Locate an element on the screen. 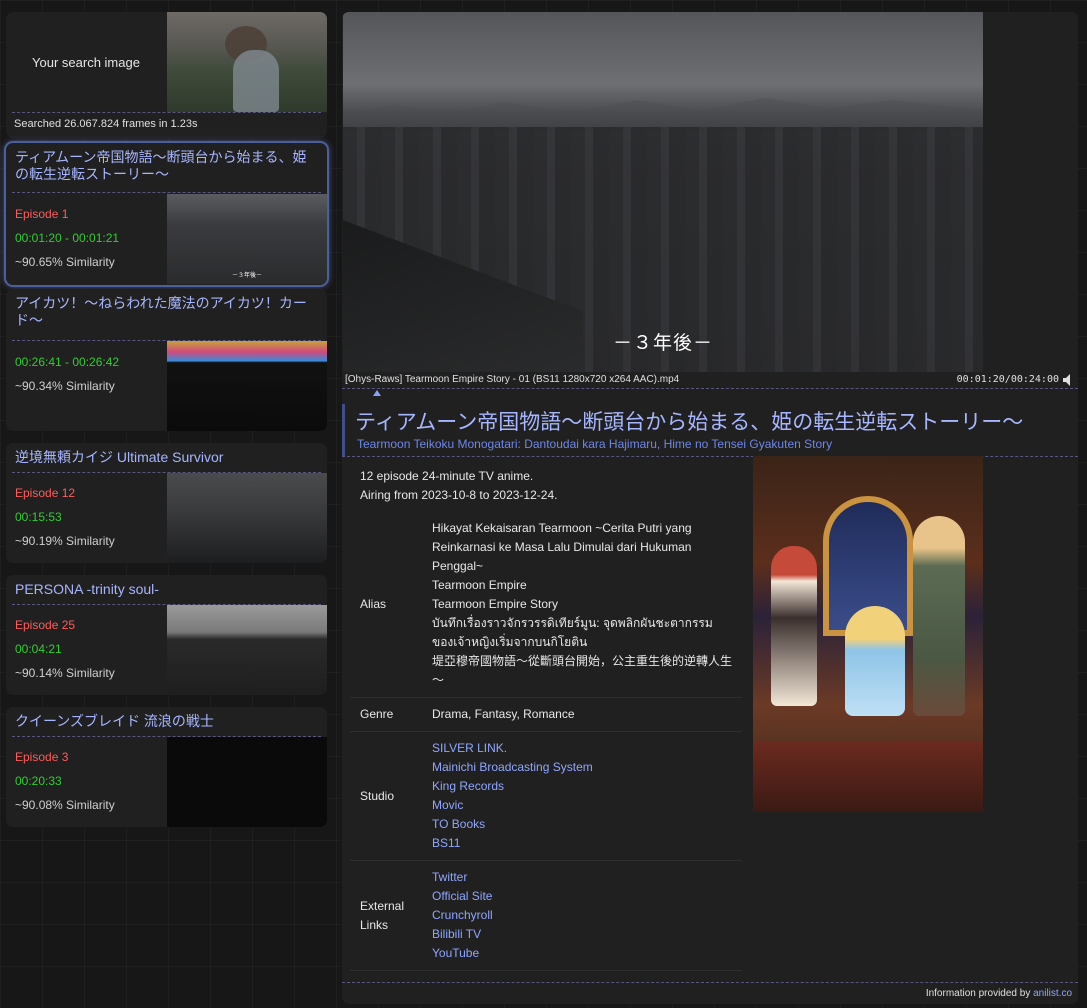  poster-character-girl is located at coordinates (875, 661).